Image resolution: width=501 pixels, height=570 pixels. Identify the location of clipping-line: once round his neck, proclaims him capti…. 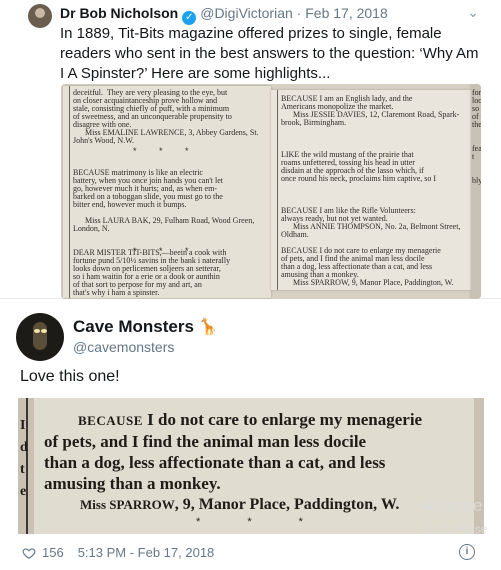
(359, 178).